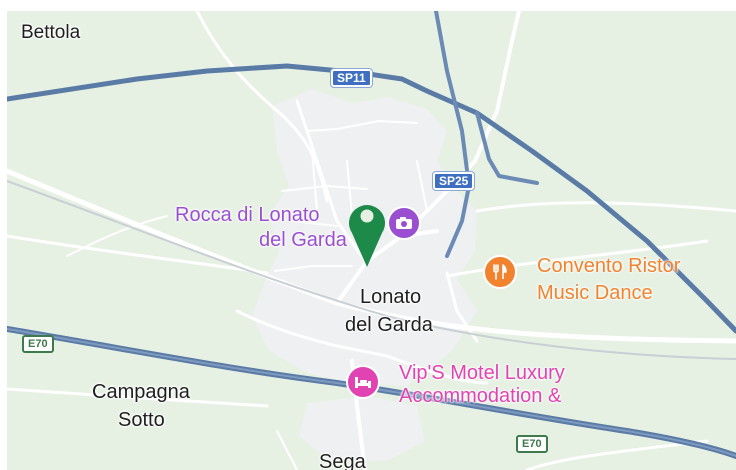  What do you see at coordinates (141, 392) in the screenshot?
I see `place-label-campagna-line1: Campagna` at bounding box center [141, 392].